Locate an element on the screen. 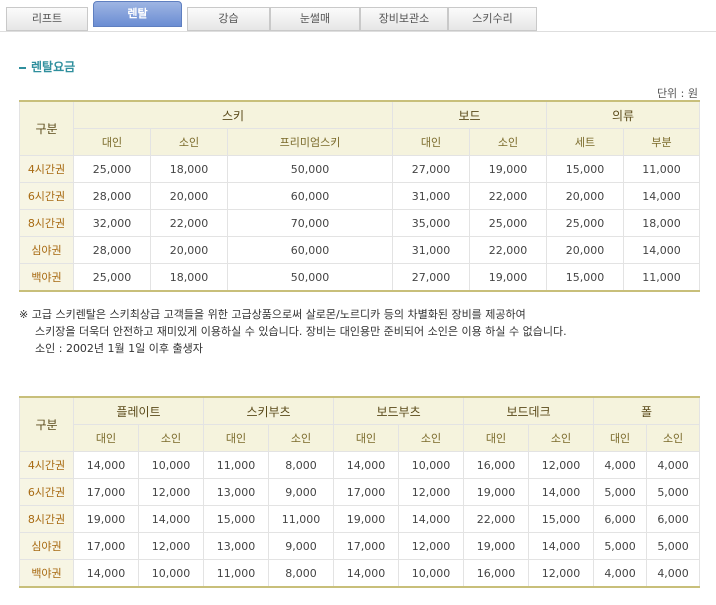 This screenshot has height=605, width=716. title-bar-icon is located at coordinates (22, 67).